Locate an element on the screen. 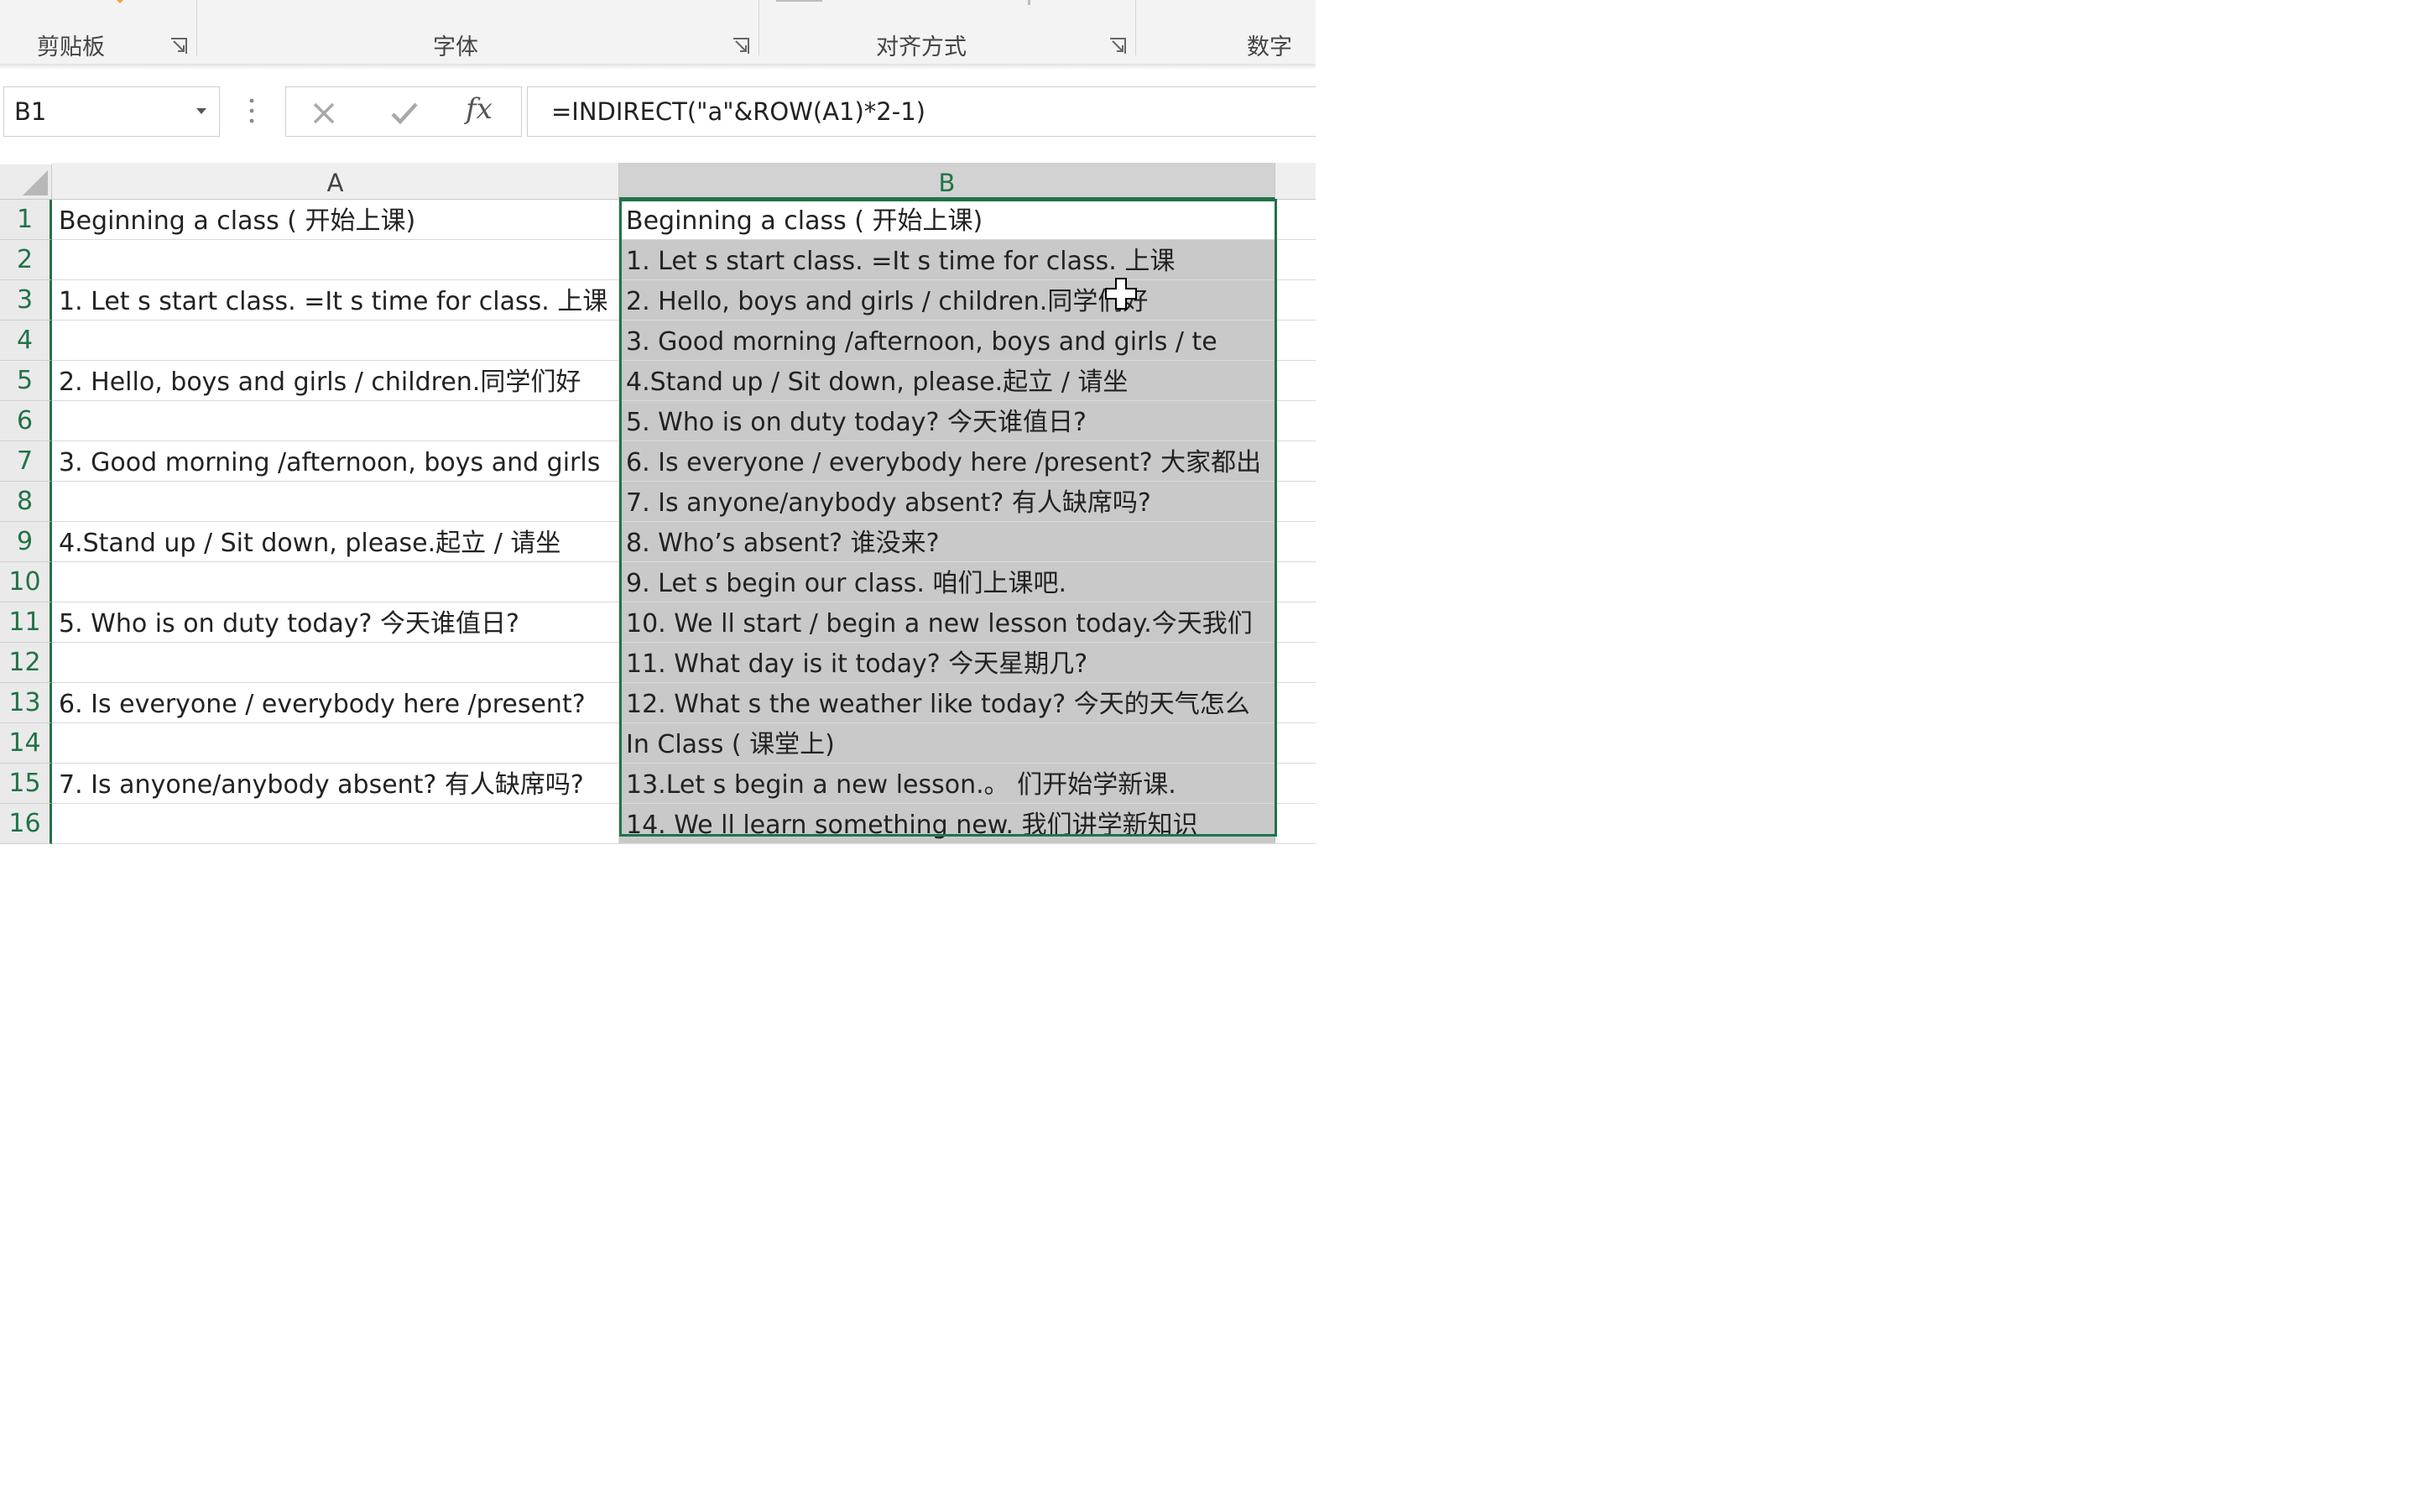 The height and width of the screenshot is (1512, 2419). font-group-label: 字体 is located at coordinates (455, 47).